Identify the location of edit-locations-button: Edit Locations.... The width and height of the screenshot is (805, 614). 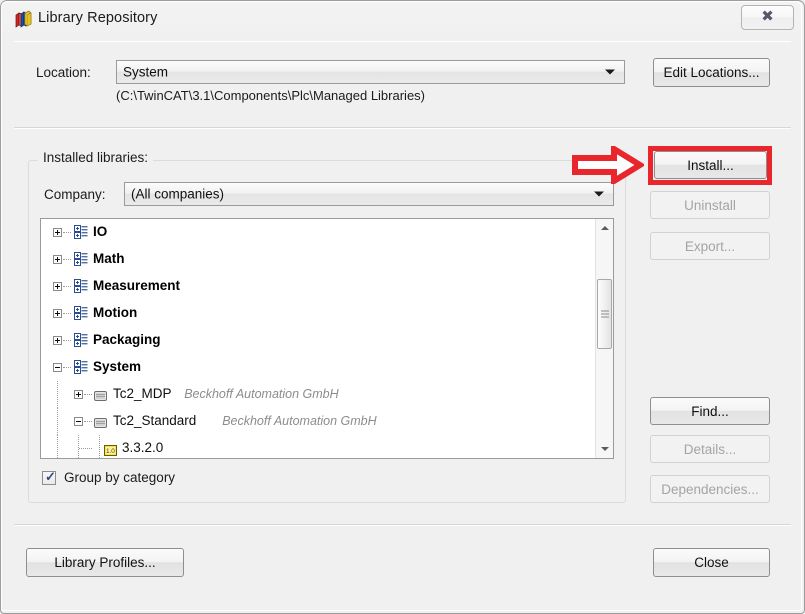
(711, 72).